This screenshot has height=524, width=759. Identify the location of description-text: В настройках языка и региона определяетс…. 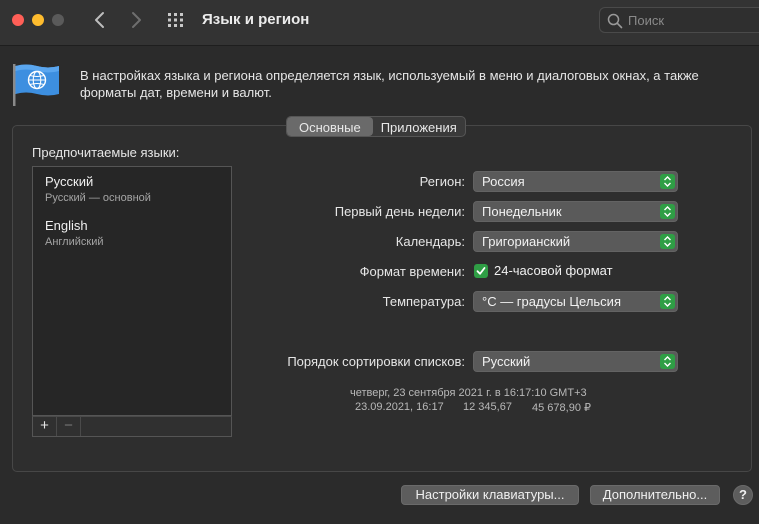
(389, 84).